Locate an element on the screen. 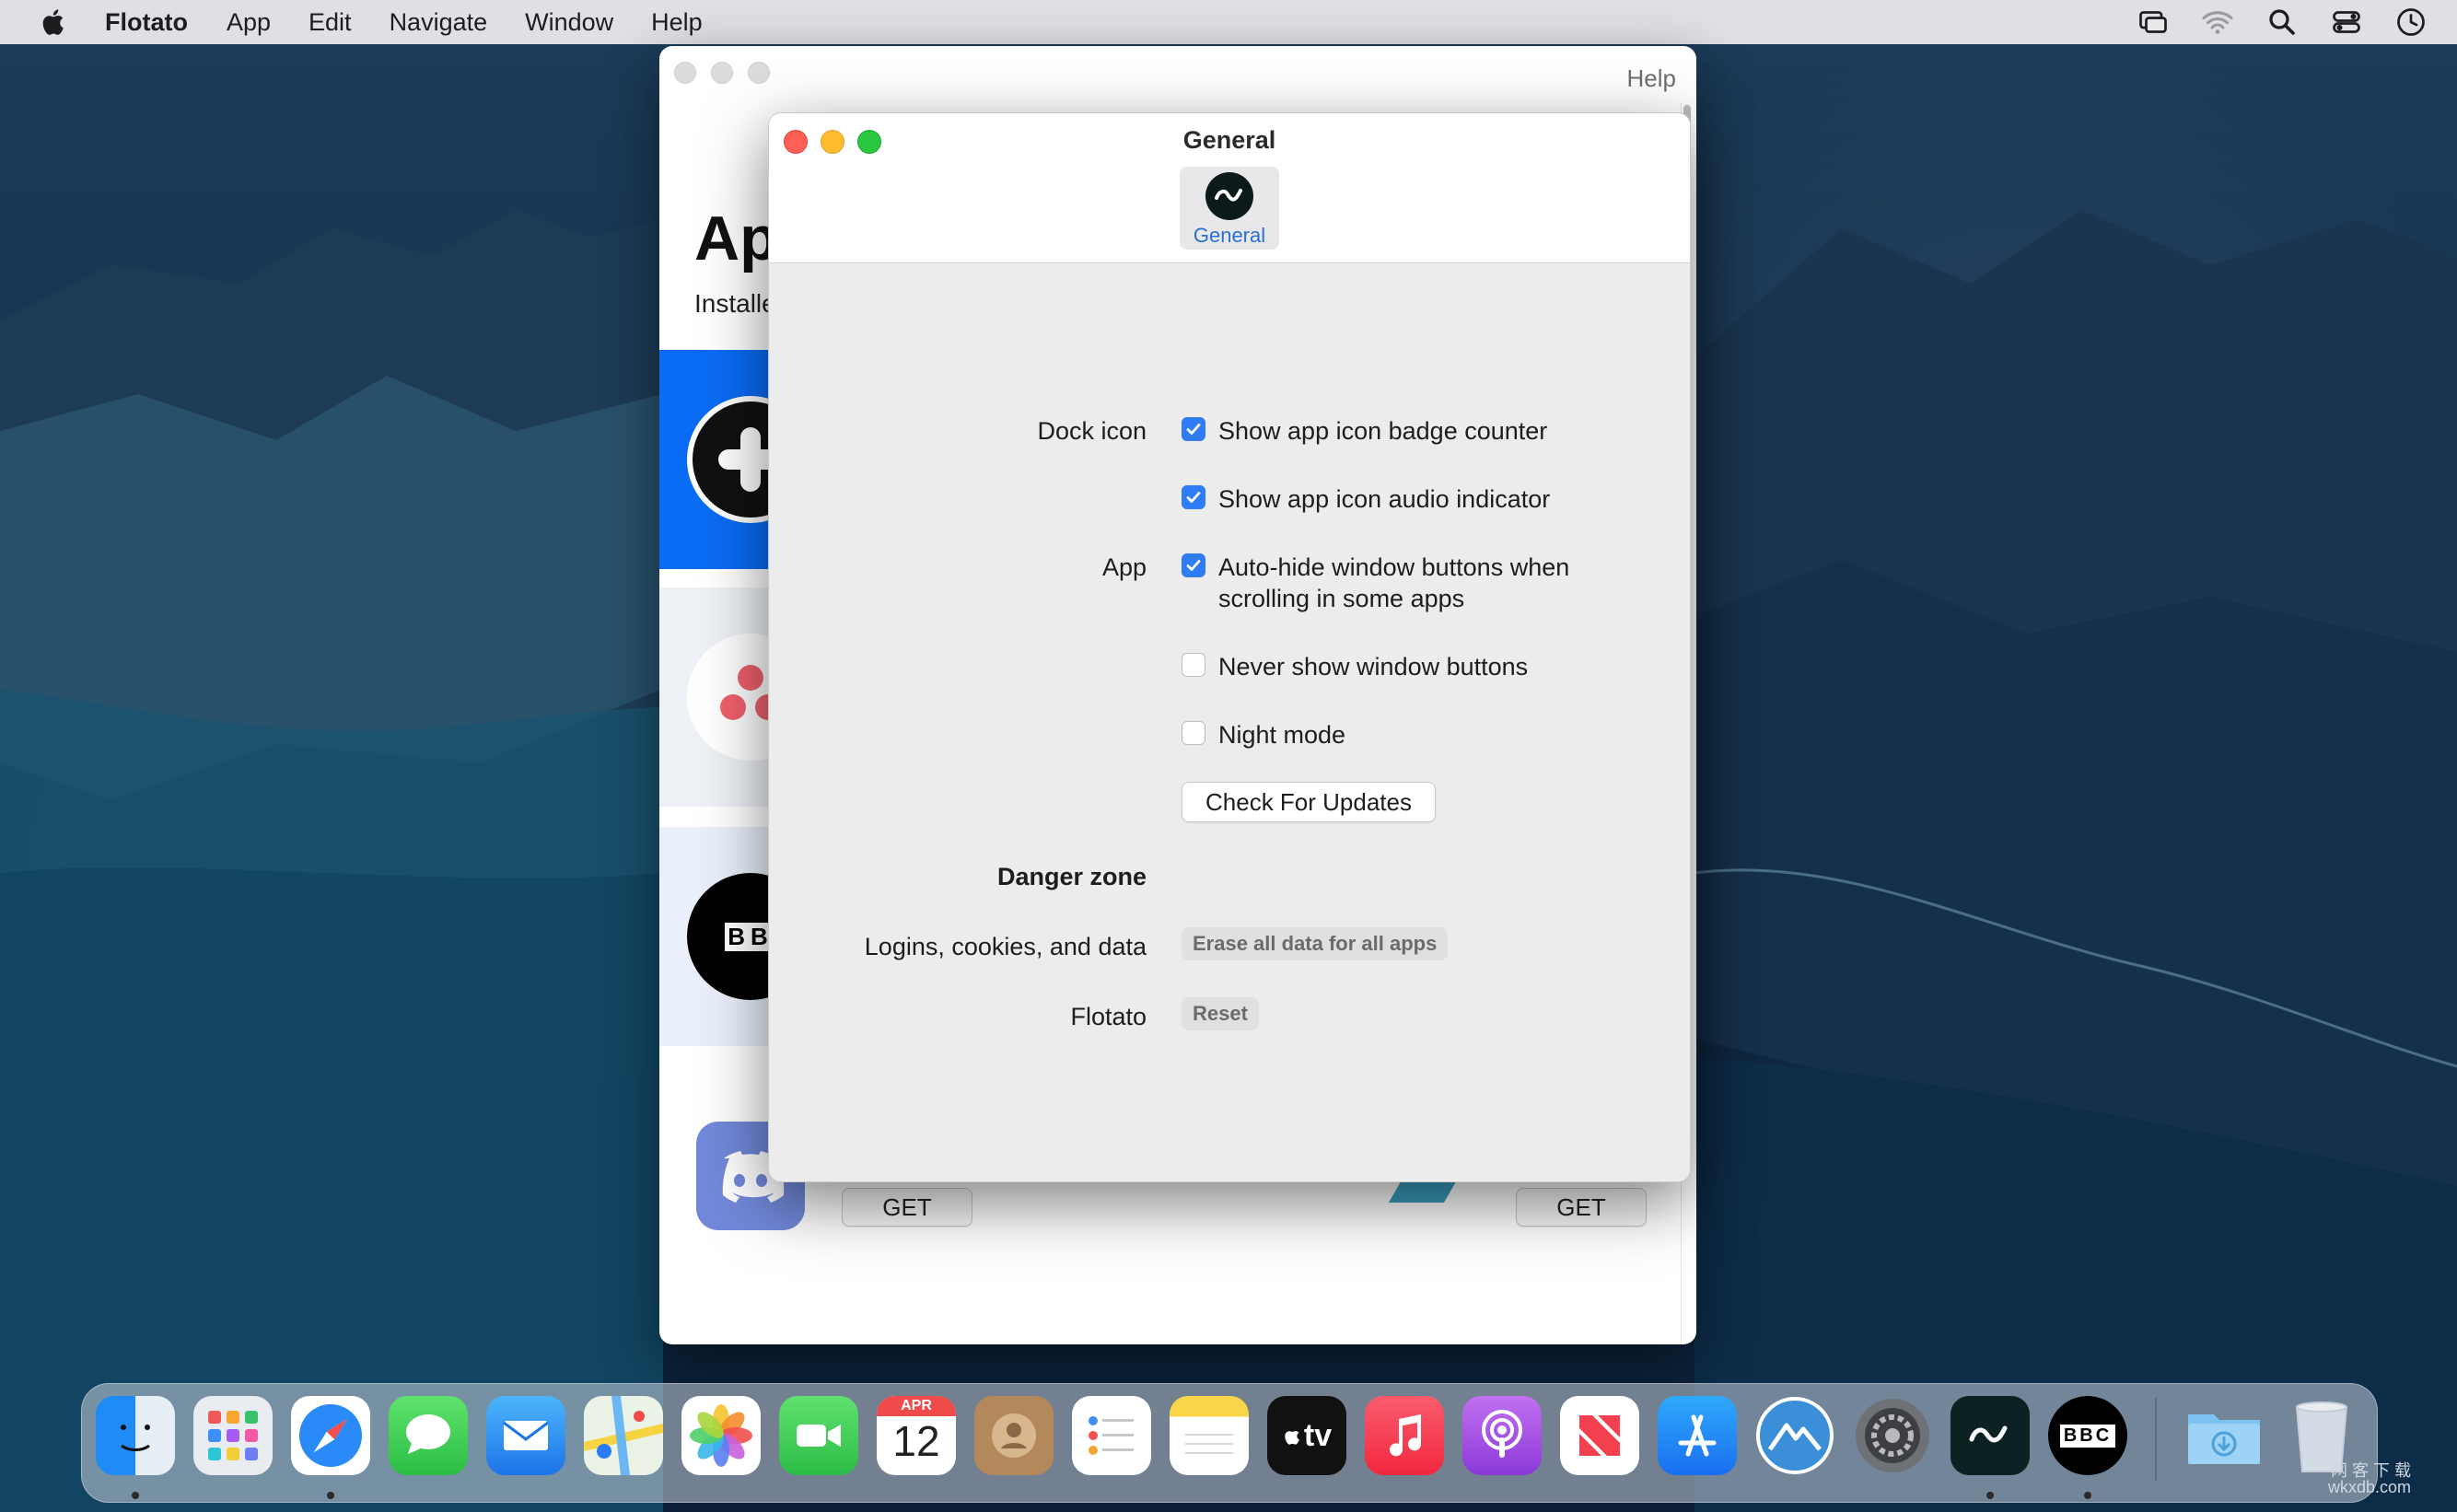 The height and width of the screenshot is (1512, 2457). tv-label: tv is located at coordinates (1318, 1435).